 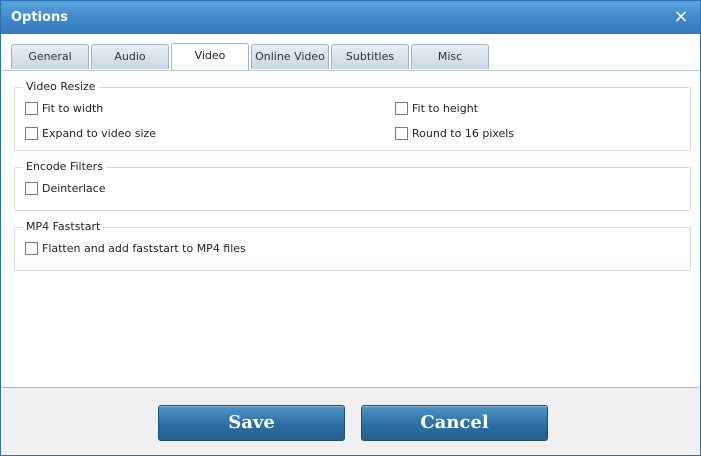 I want to click on dialog-title: Options, so click(x=39, y=17).